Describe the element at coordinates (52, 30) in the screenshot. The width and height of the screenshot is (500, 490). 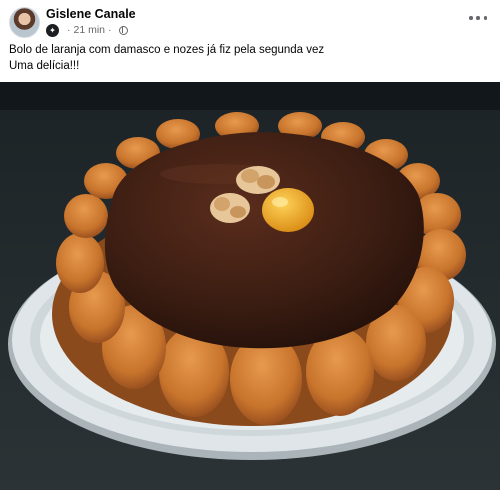
I see `profile-badge-icon: ✦` at that location.